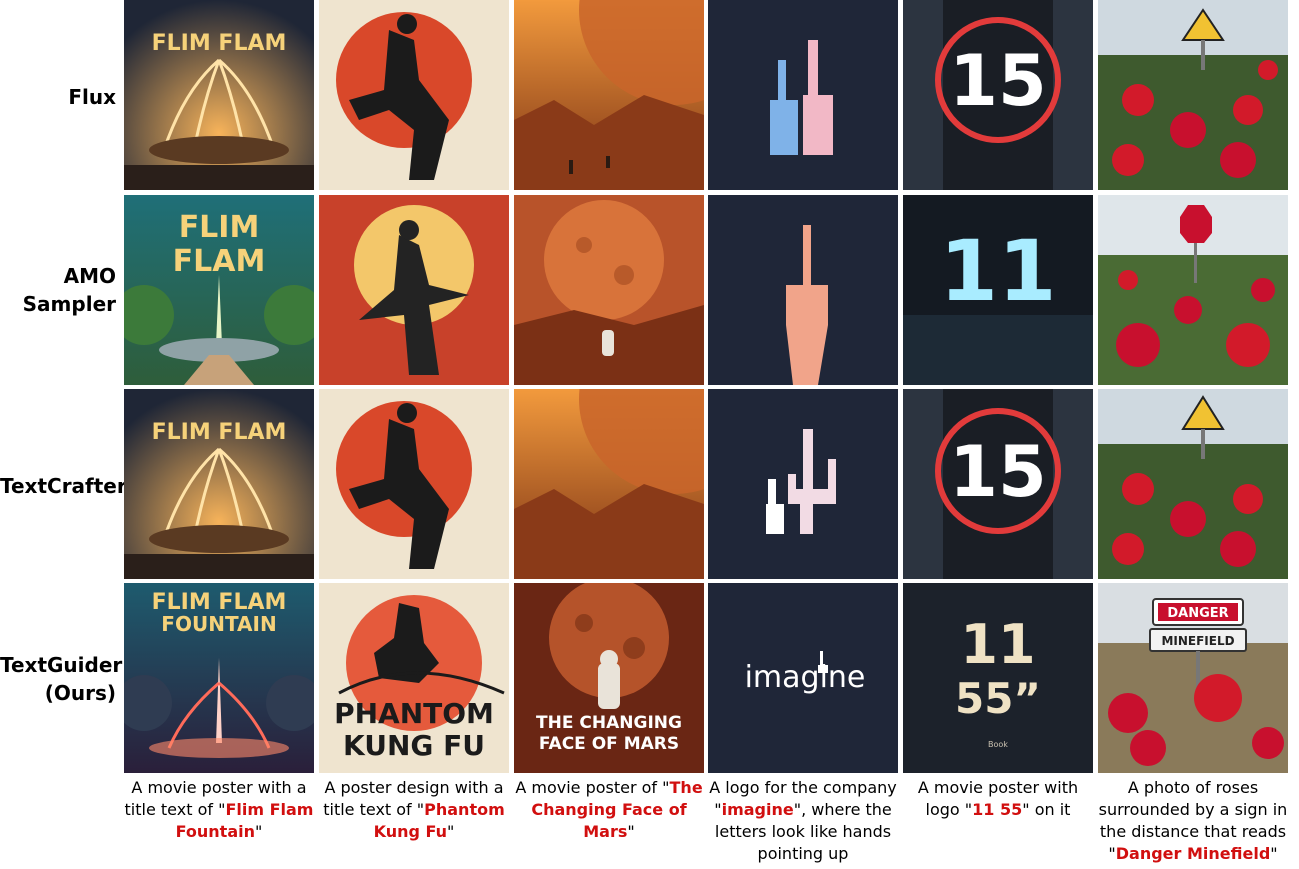 This screenshot has height=869, width=1299. Describe the element at coordinates (92, 97) in the screenshot. I see `row-label-line: Flux` at that location.